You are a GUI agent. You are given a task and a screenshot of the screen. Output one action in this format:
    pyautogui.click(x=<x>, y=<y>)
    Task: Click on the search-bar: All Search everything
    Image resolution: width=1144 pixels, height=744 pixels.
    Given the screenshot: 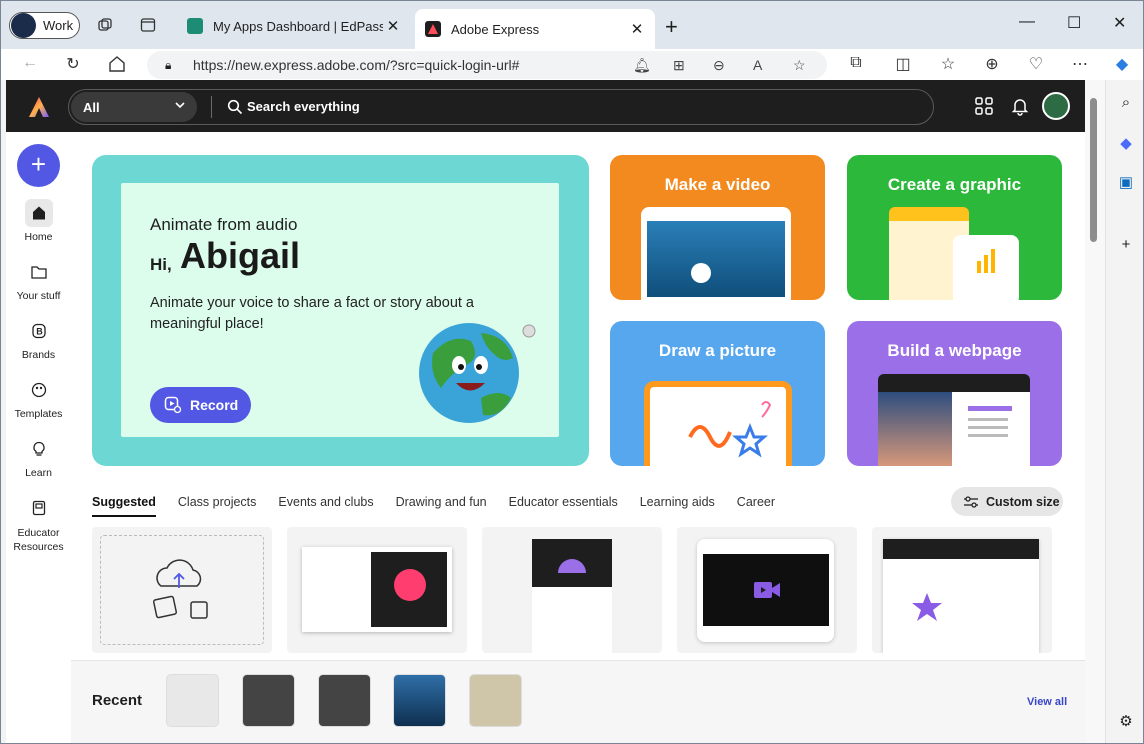 What is the action you would take?
    pyautogui.click(x=501, y=107)
    